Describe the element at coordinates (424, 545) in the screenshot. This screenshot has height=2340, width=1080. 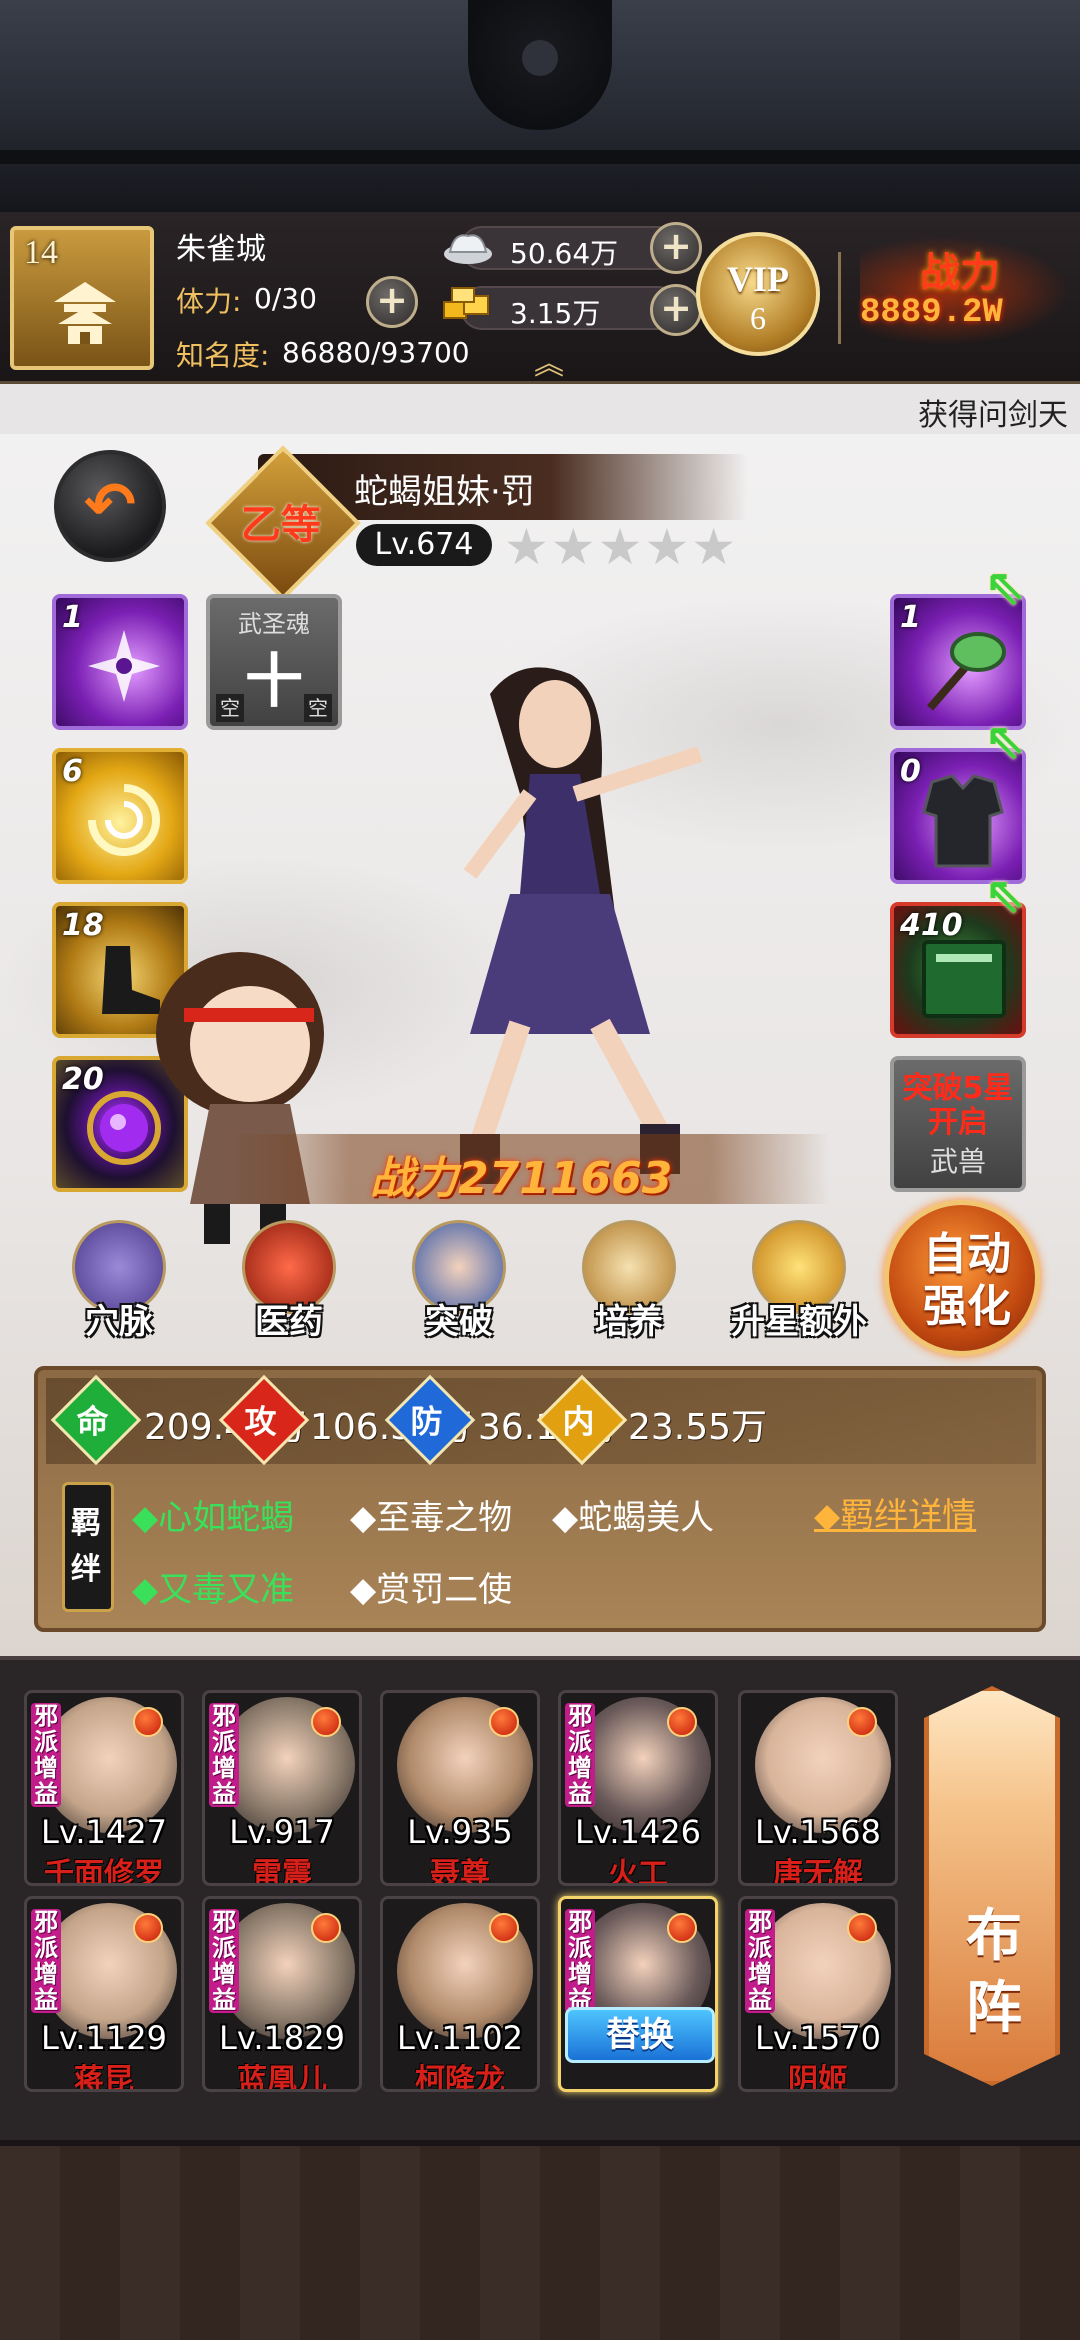
I see `hero-level: Lv.674` at that location.